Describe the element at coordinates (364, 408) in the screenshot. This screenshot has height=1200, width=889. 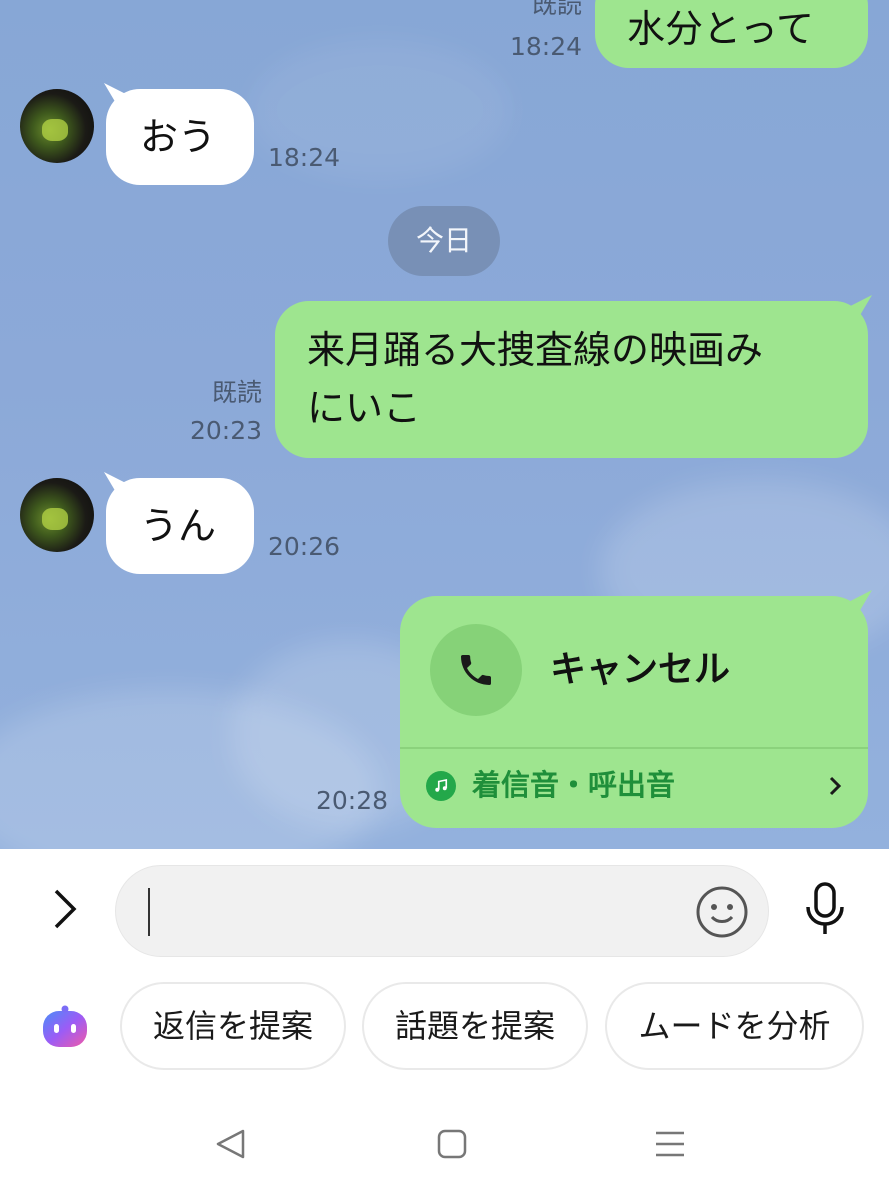
I see `message-text-line: にいこ` at that location.